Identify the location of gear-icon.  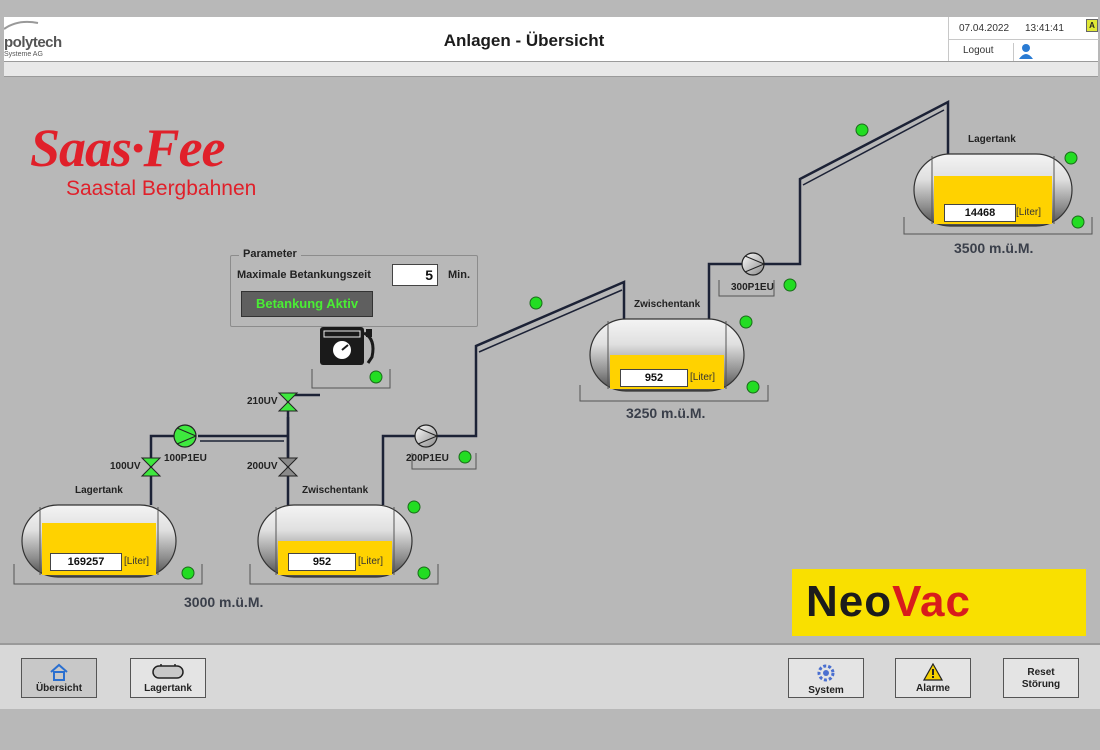
(826, 673).